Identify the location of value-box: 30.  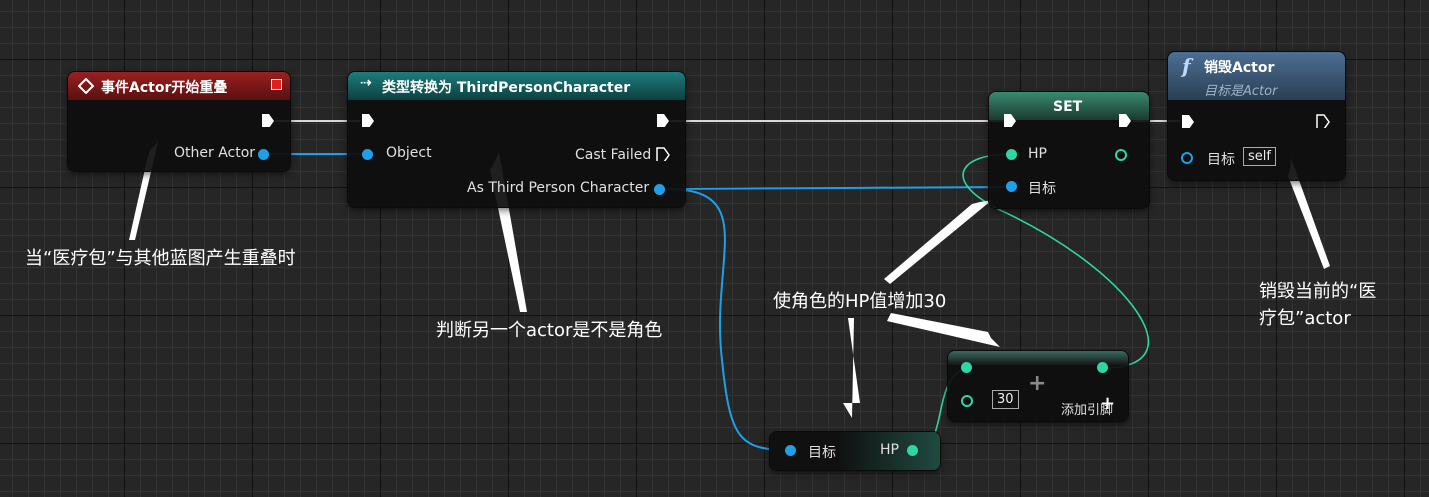
(1005, 399).